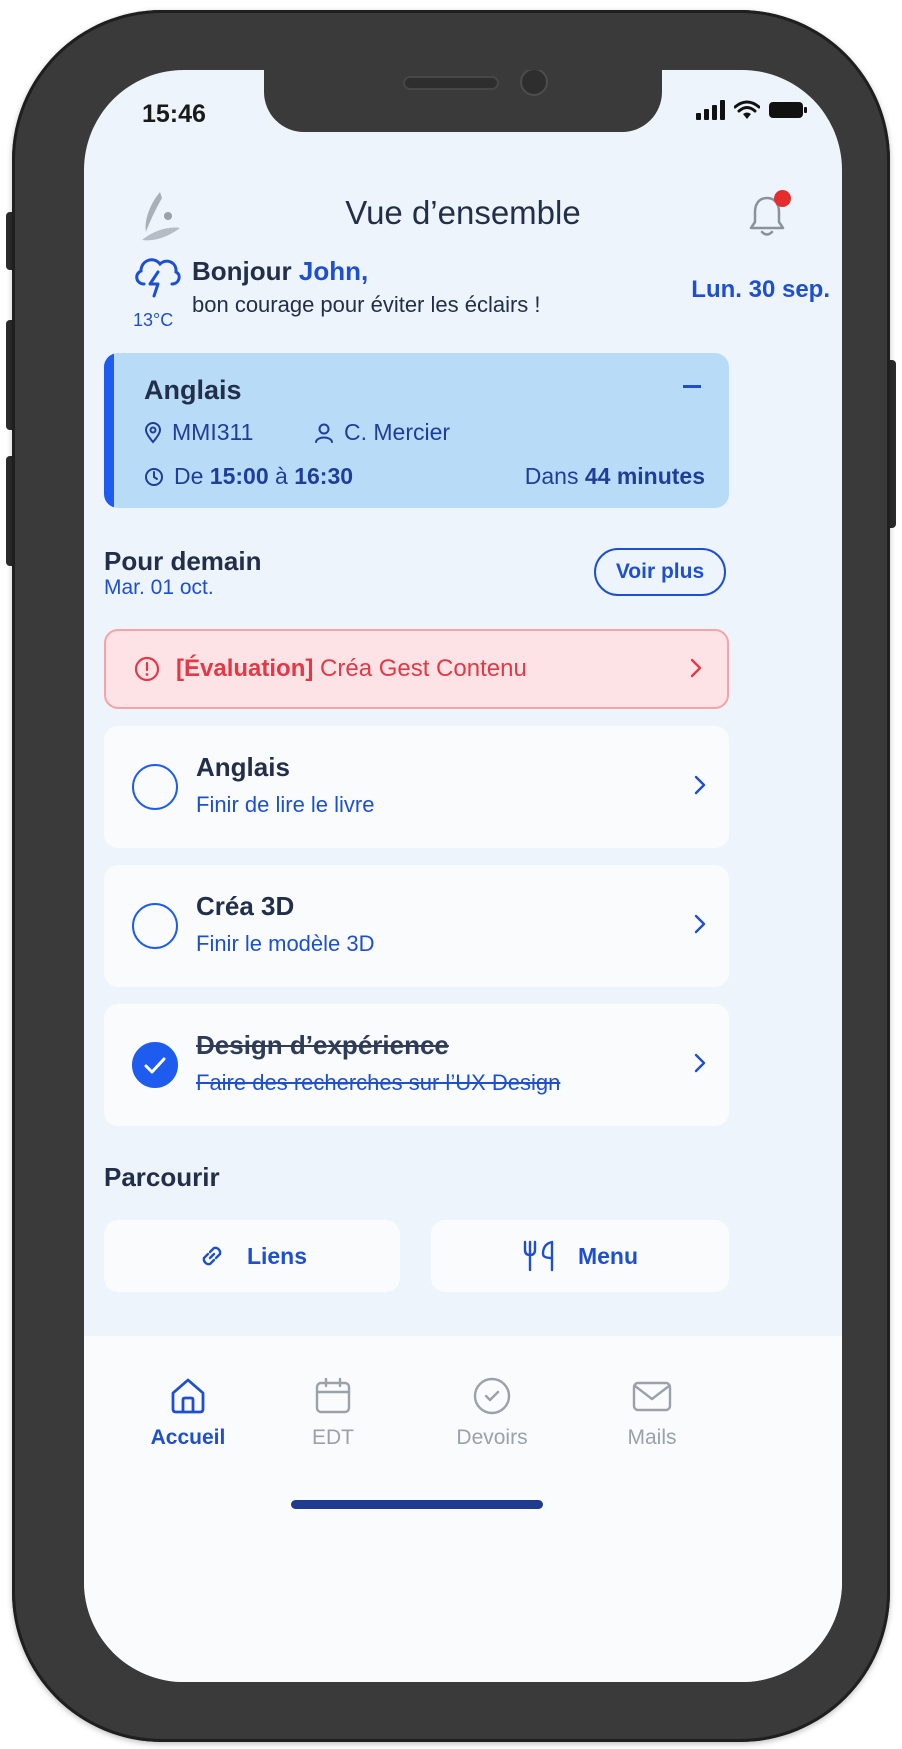 The height and width of the screenshot is (1749, 902). What do you see at coordinates (285, 804) in the screenshot?
I see `task-description: Finir de lire le livre` at bounding box center [285, 804].